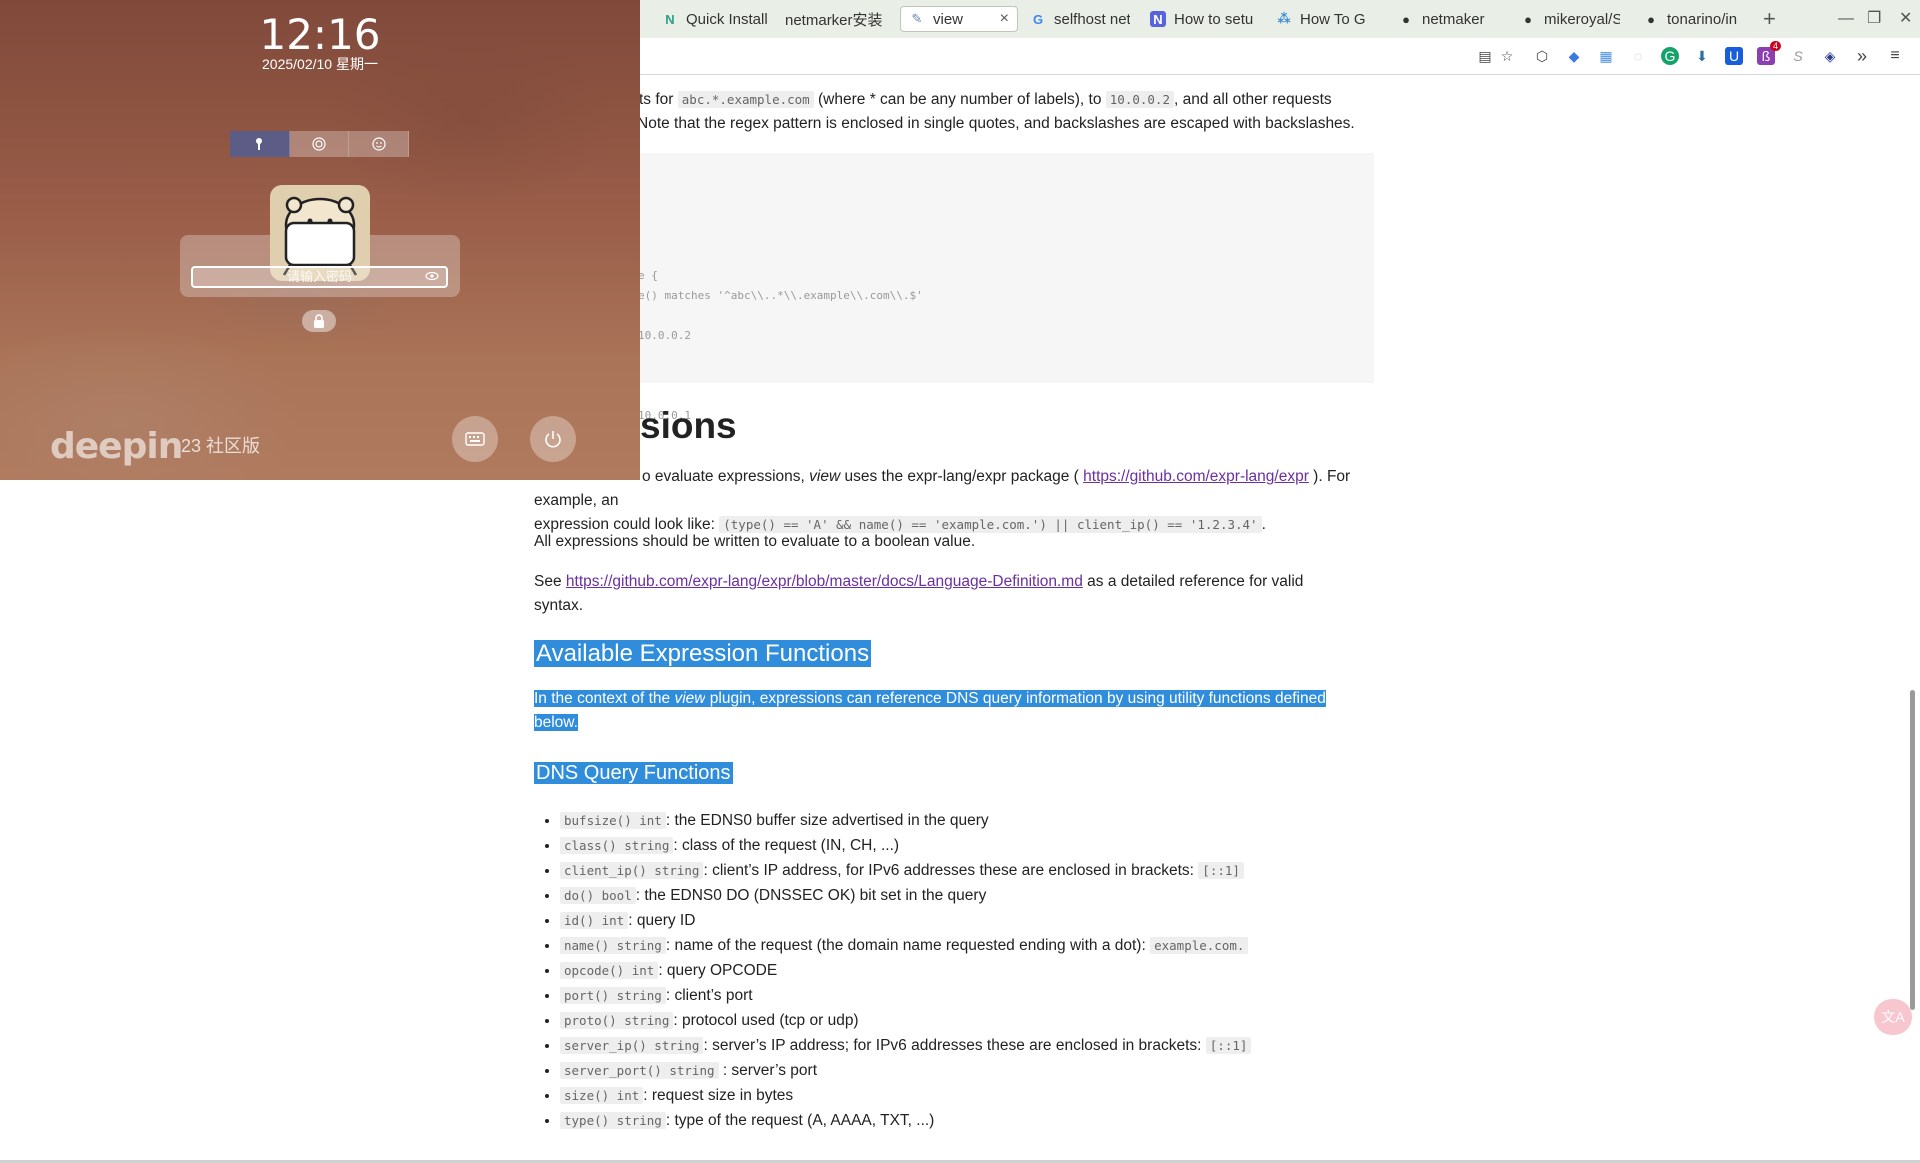  I want to click on grammarly-icon: G, so click(1670, 56).